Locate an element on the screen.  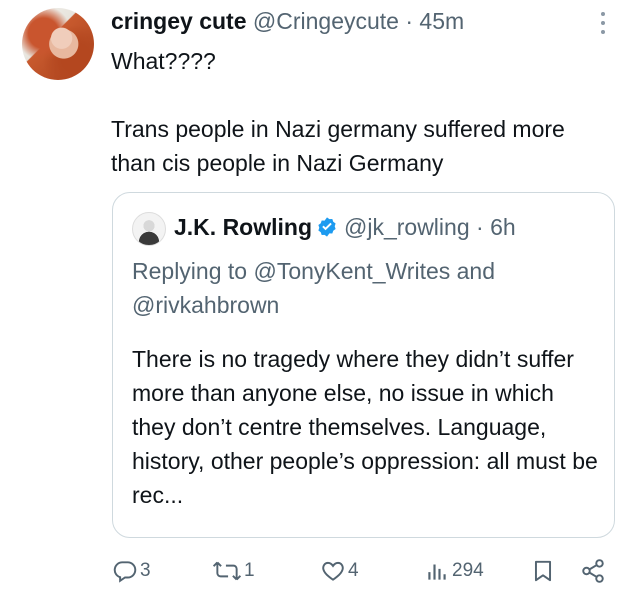
quote-time: 6h is located at coordinates (503, 227).